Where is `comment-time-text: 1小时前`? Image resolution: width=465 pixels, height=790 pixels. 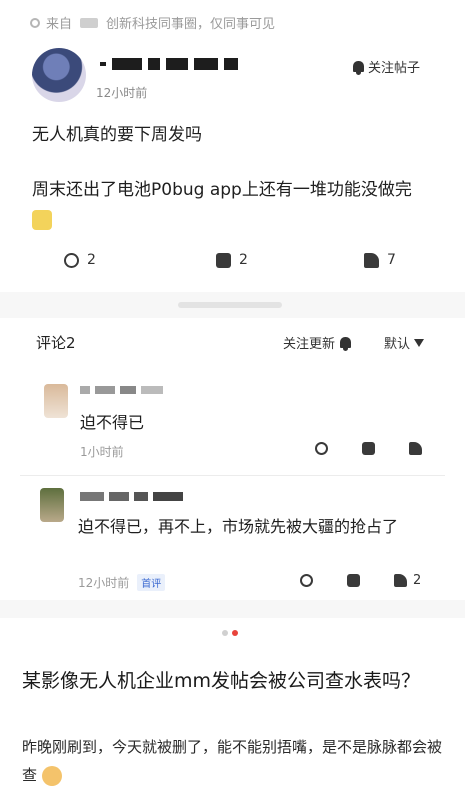 comment-time-text: 1小时前 is located at coordinates (102, 452).